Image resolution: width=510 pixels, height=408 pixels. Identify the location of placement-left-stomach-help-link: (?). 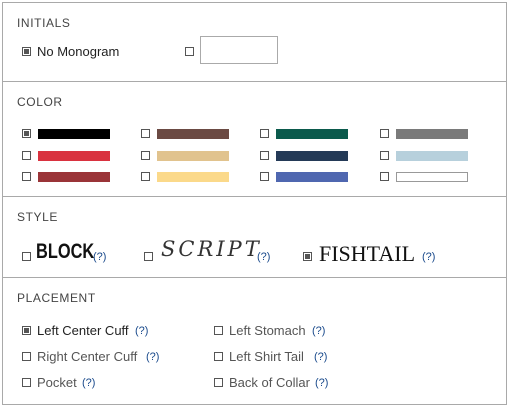
(318, 331).